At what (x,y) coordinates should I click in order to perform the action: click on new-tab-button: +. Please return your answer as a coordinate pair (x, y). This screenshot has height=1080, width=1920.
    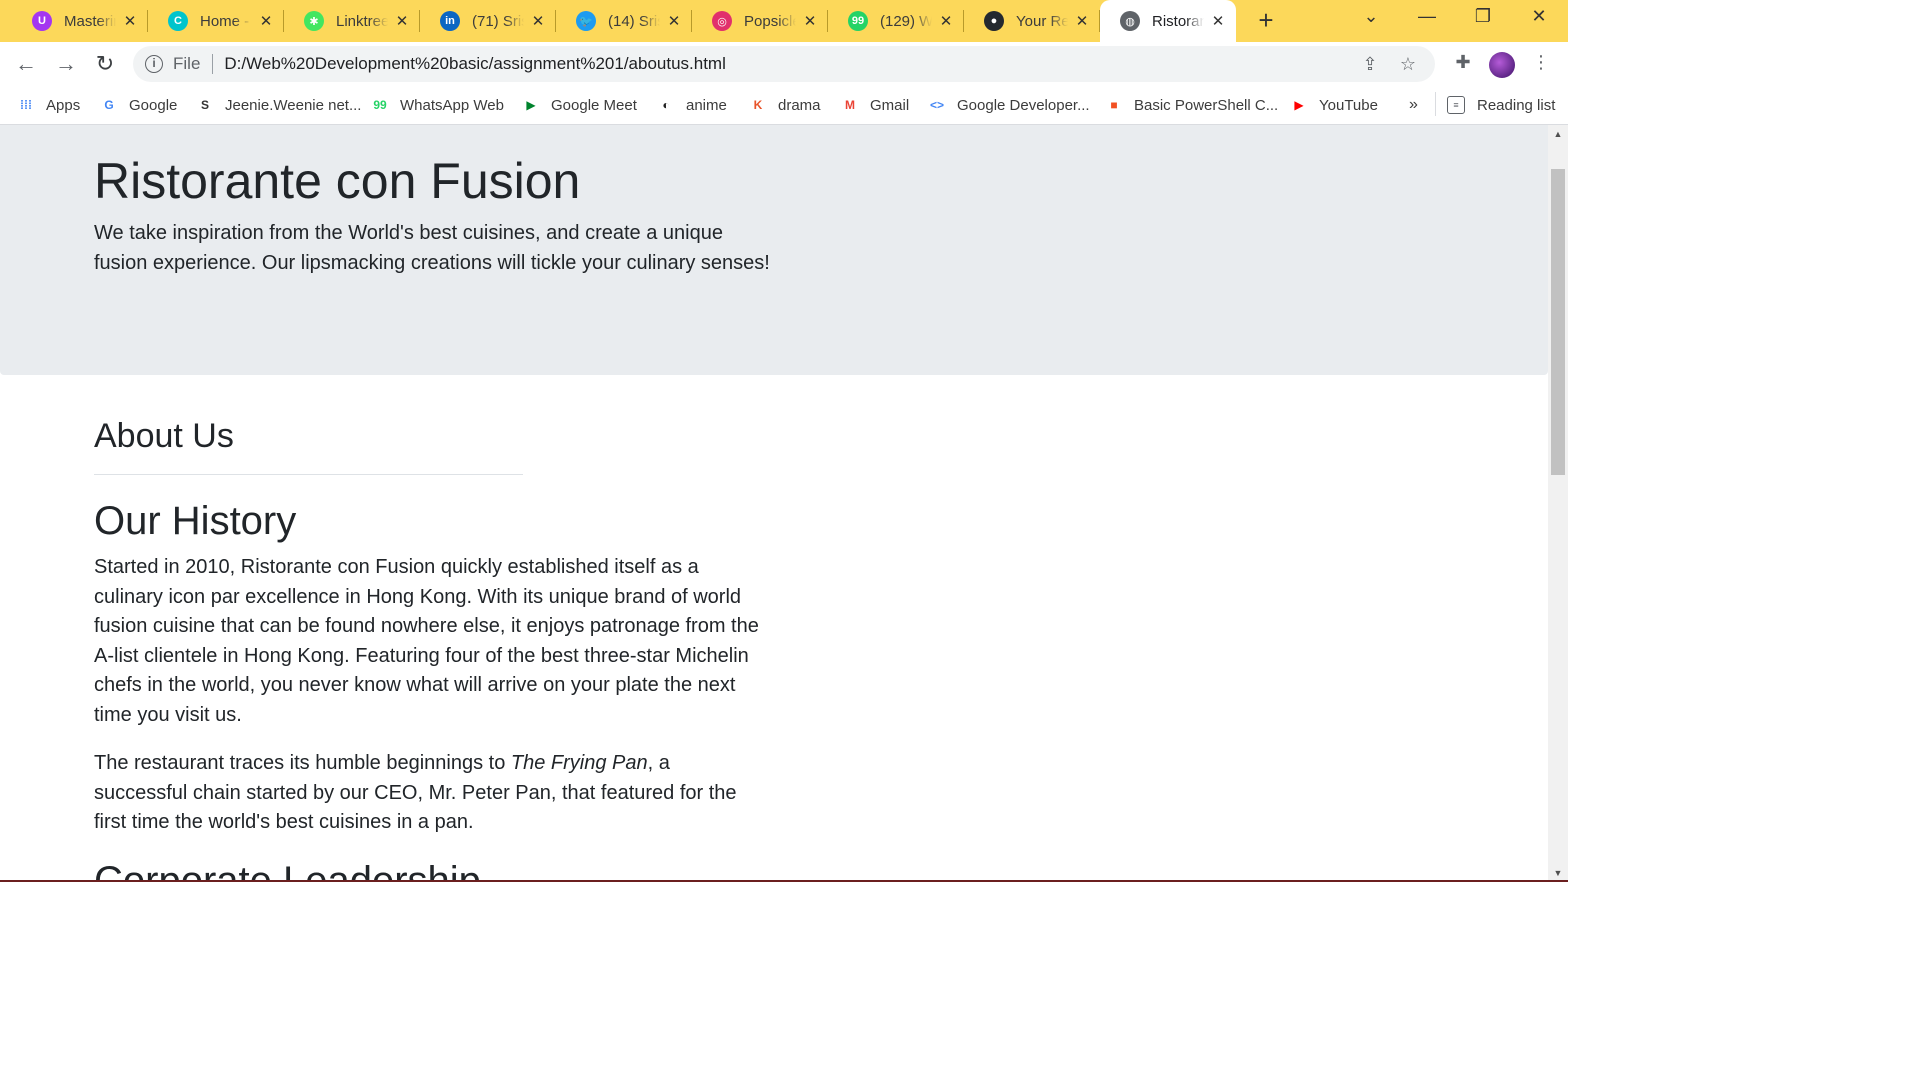
    Looking at the image, I should click on (1266, 21).